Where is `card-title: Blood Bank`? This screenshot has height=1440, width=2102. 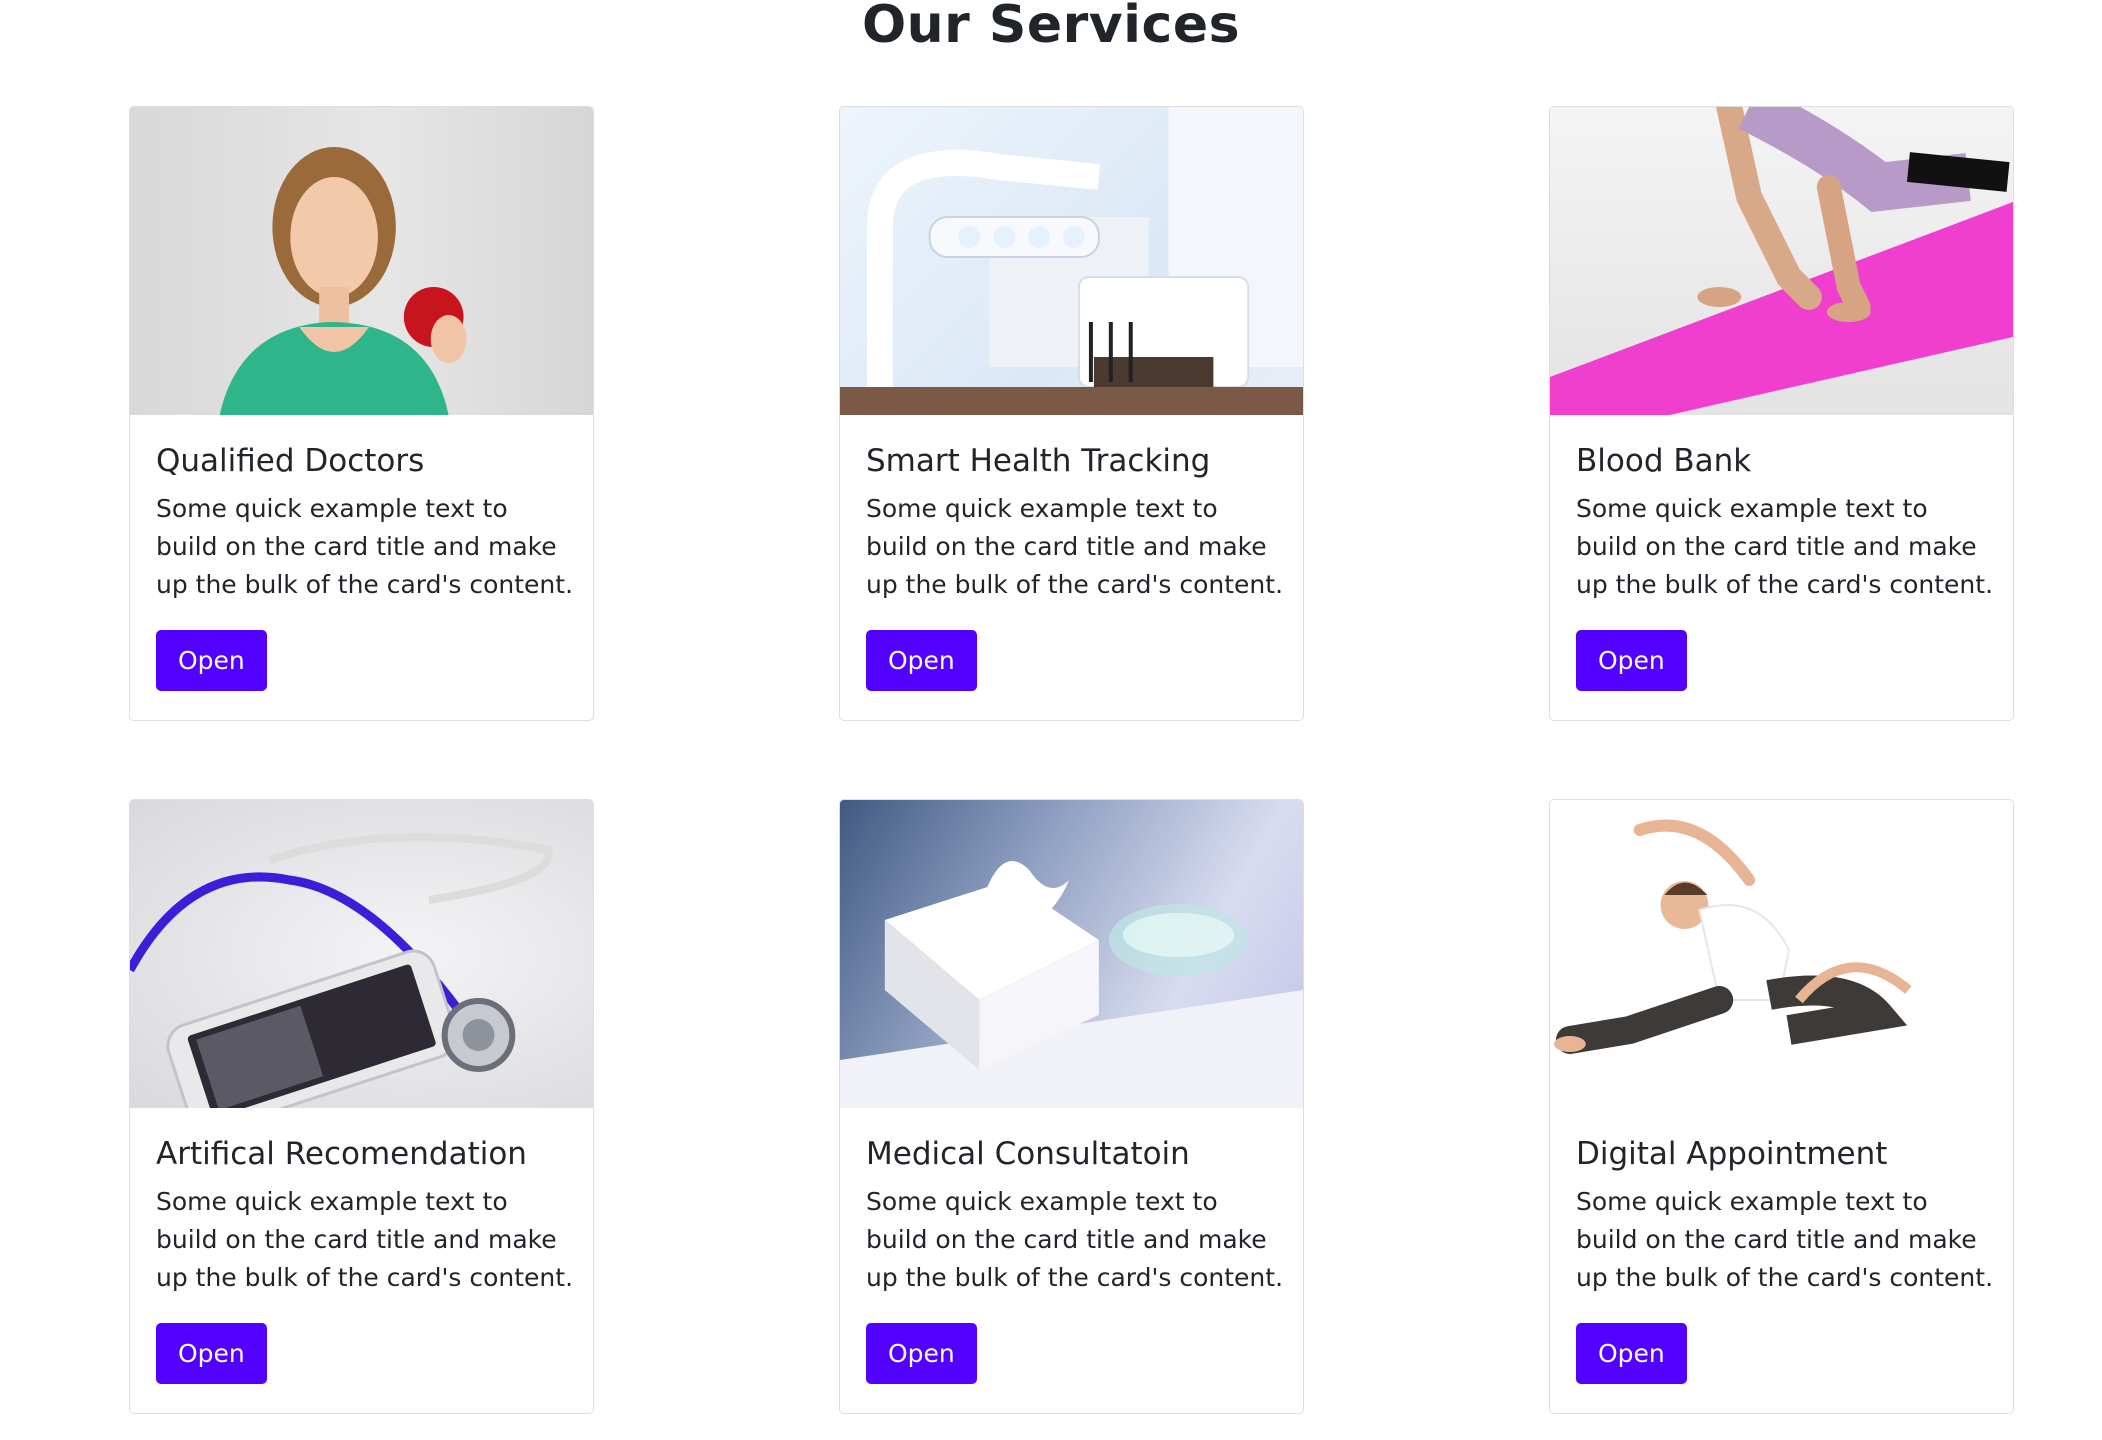 card-title: Blood Bank is located at coordinates (1664, 461).